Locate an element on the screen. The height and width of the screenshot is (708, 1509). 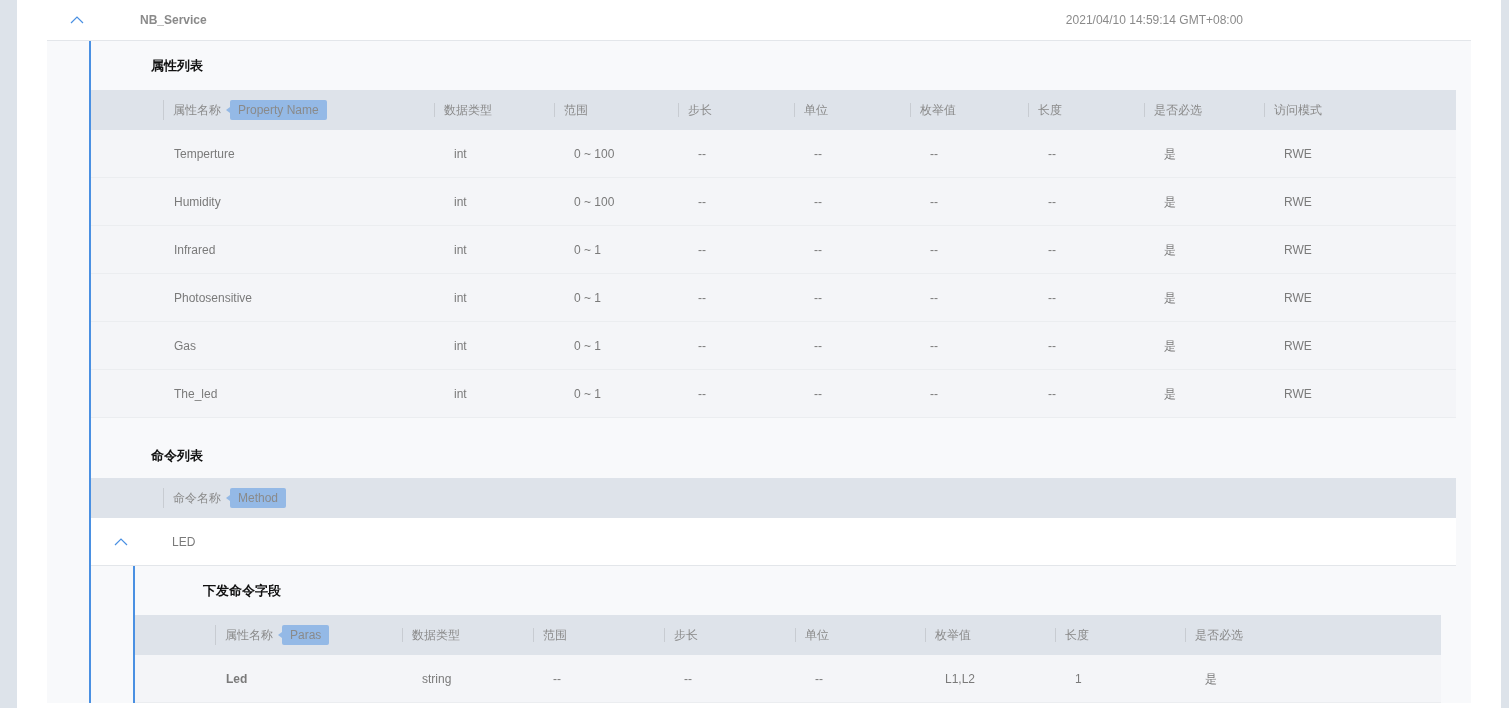
service-name: NB_Service is located at coordinates (173, 20).